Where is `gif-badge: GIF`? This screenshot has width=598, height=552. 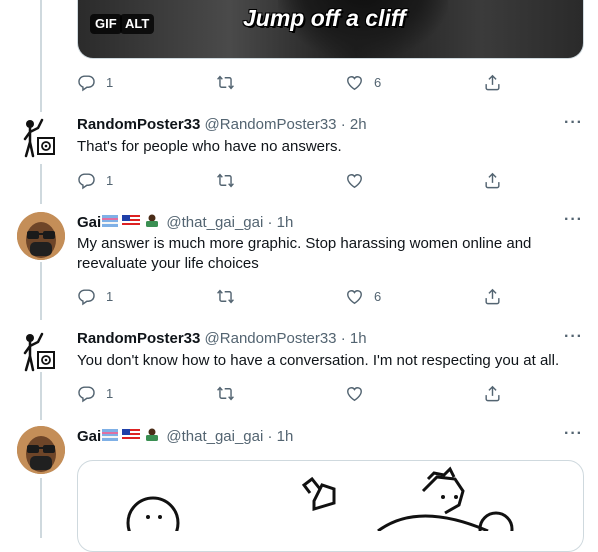
gif-badge: GIF is located at coordinates (106, 24).